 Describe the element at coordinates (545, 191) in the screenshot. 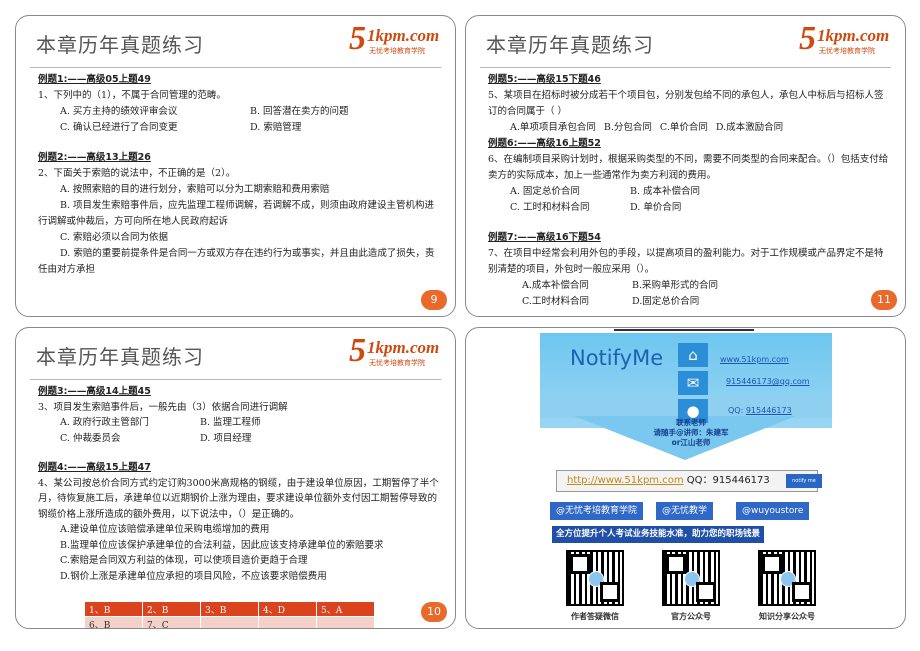

I see `option: A. 固定总价合同` at that location.